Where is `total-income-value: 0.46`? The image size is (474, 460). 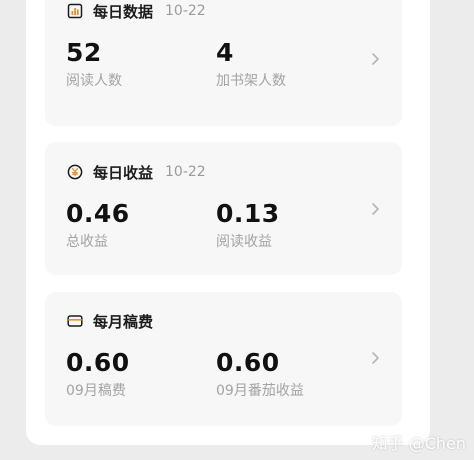 total-income-value: 0.46 is located at coordinates (98, 213).